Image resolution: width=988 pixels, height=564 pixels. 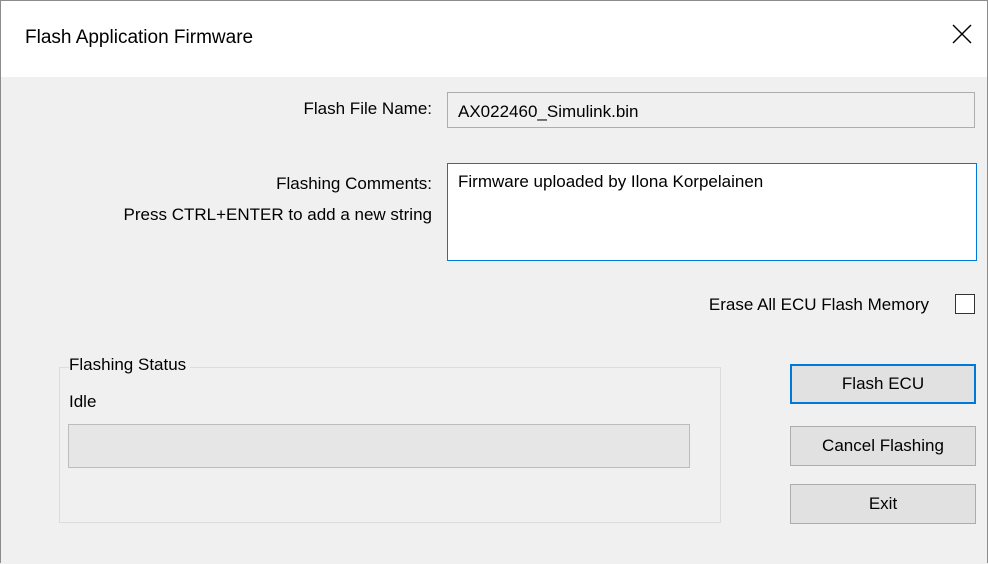 What do you see at coordinates (883, 446) in the screenshot?
I see `cancel-flashing-button: Cancel Flashing` at bounding box center [883, 446].